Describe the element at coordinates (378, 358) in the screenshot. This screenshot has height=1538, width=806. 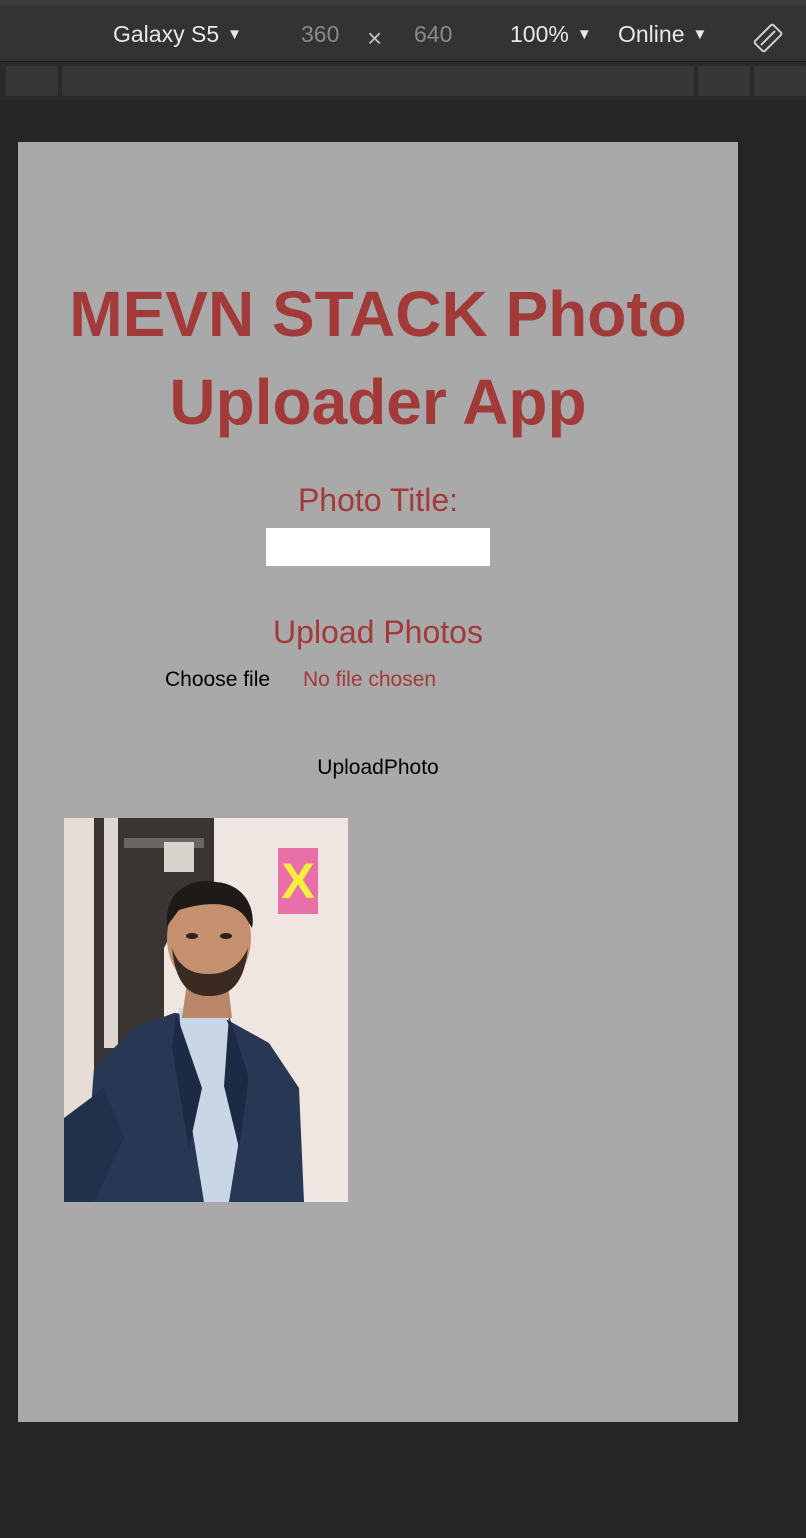
I see `page-title: MEVN STACK Photo Uploader App` at that location.